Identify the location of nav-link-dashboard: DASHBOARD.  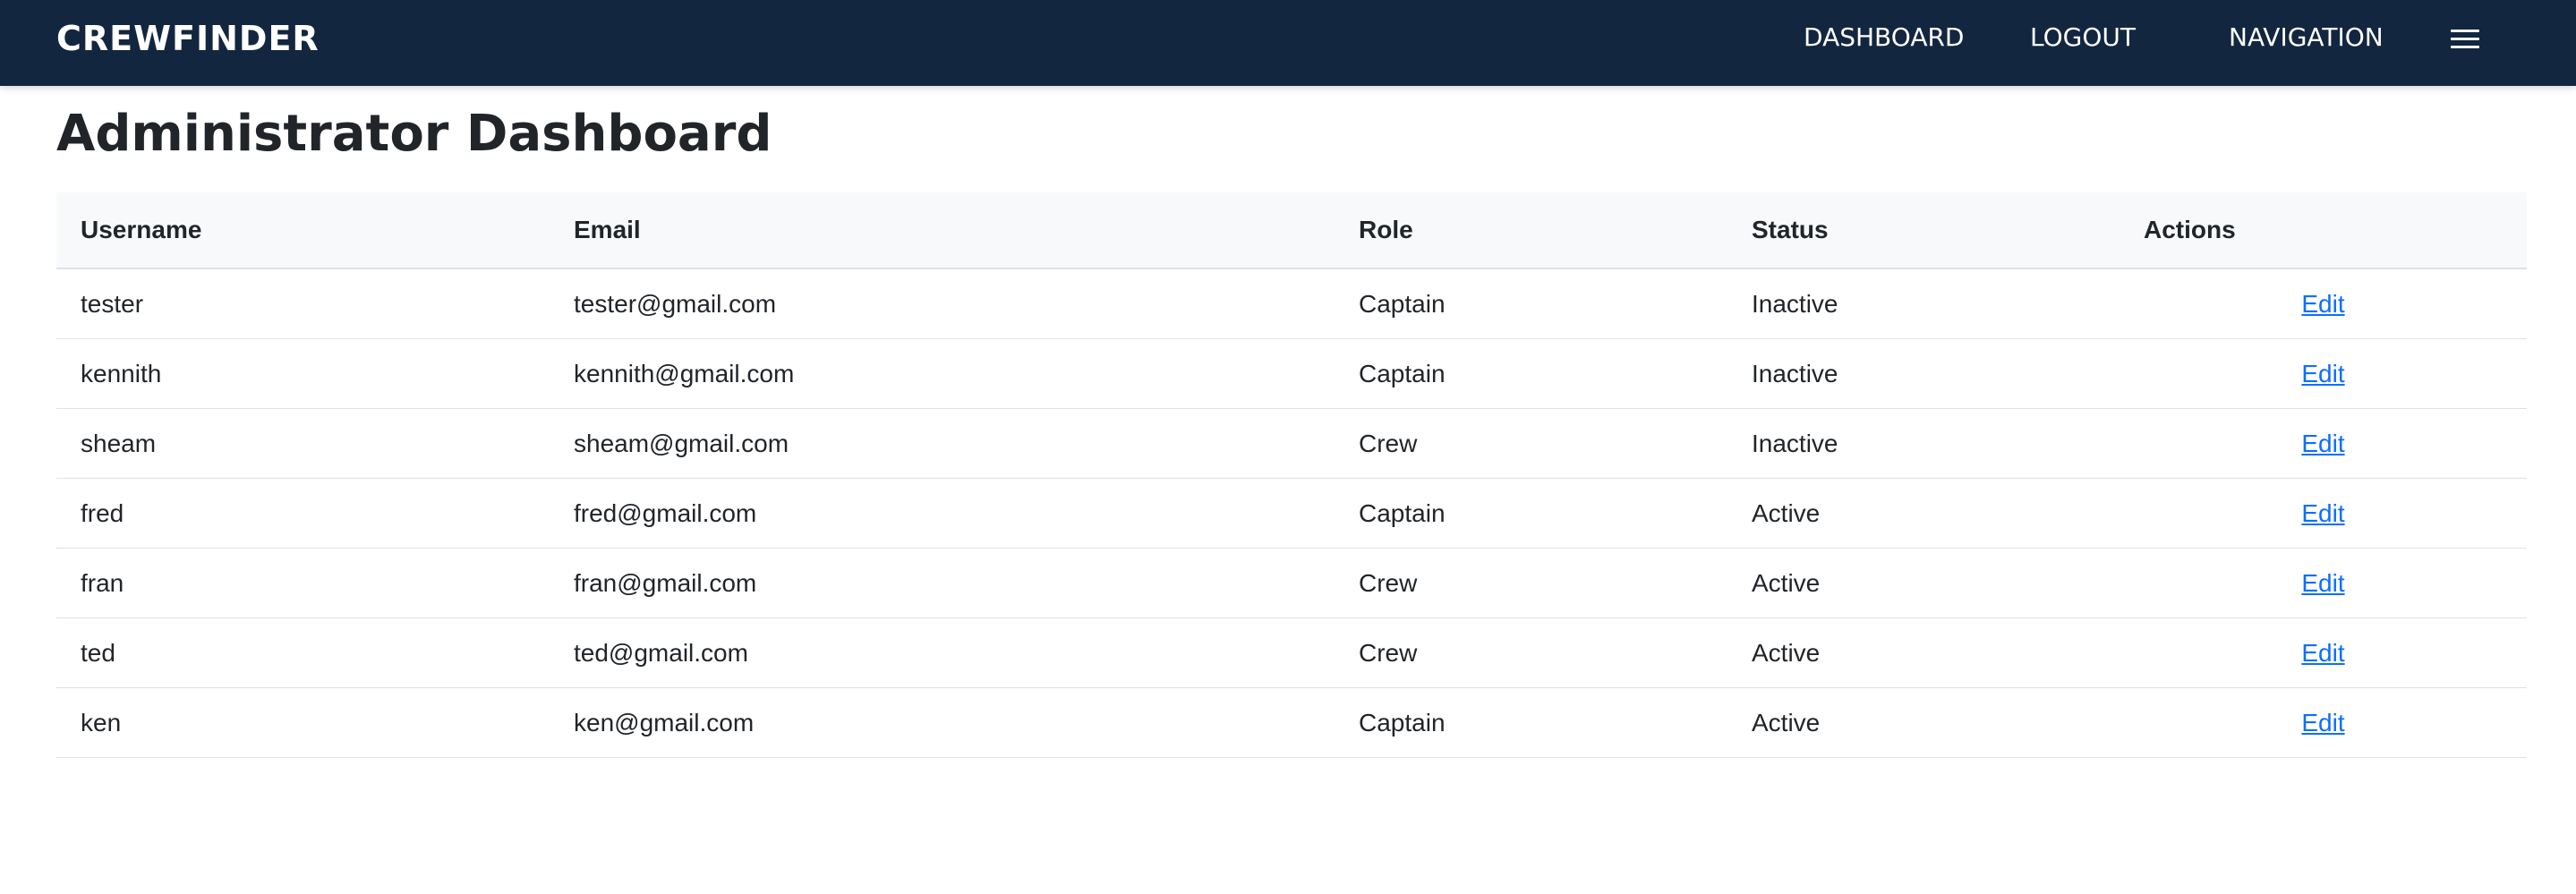
(1884, 37).